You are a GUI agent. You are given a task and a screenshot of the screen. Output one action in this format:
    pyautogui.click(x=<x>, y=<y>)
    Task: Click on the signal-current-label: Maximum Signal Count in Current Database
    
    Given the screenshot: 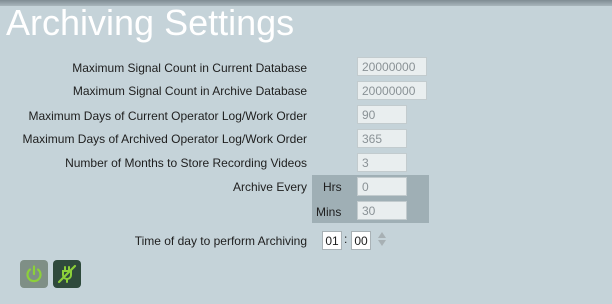 What is the action you would take?
    pyautogui.click(x=189, y=68)
    